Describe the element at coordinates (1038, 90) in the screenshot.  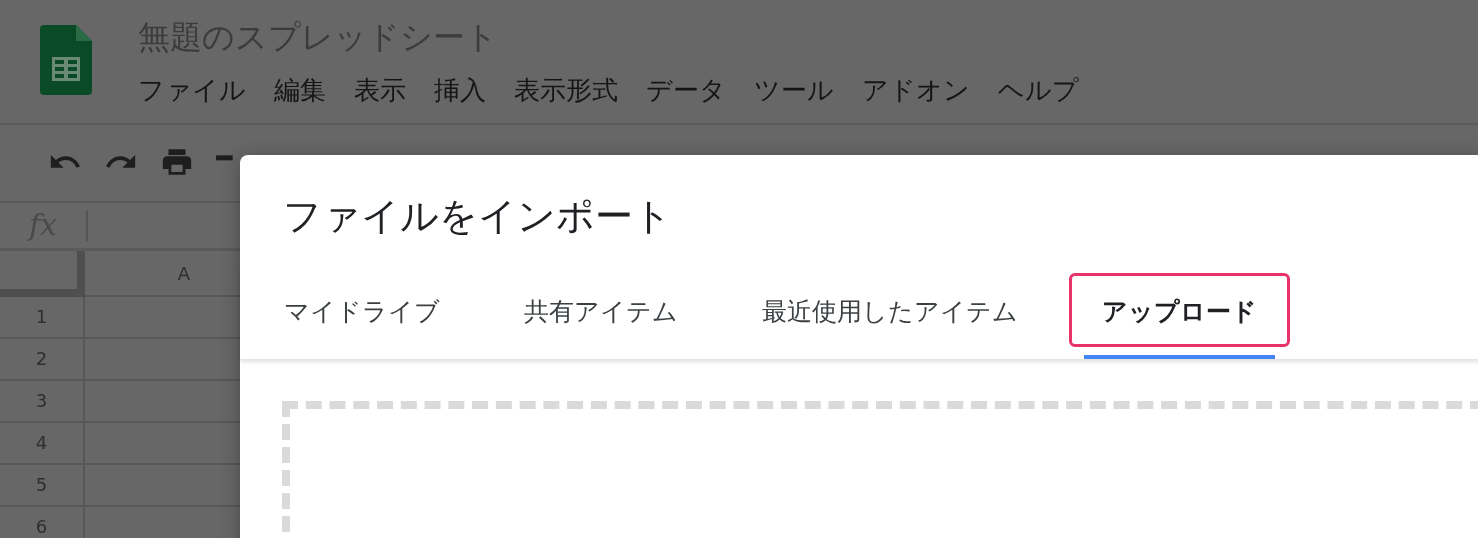
I see `menu-item: ヘルプ` at that location.